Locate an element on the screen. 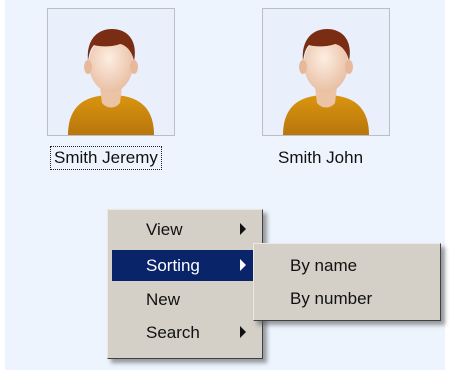 This screenshot has width=450, height=374. menu-item-label: Search is located at coordinates (173, 332).